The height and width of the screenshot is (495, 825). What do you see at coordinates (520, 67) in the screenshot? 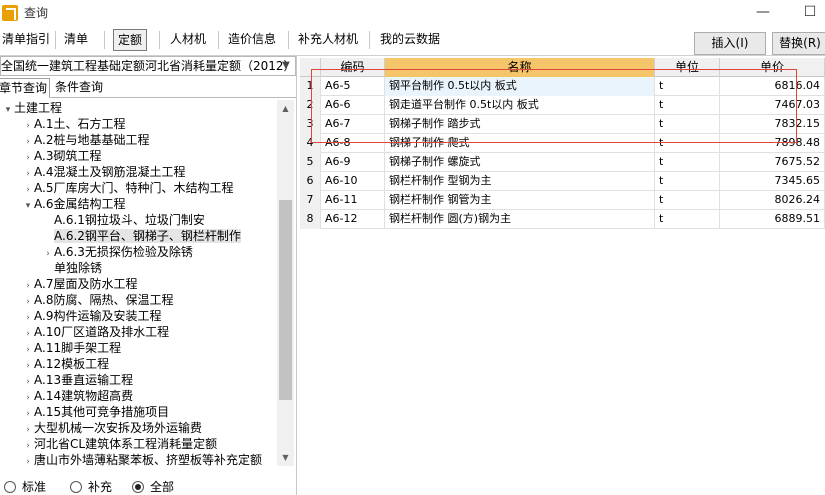
I see `header-name: 名称` at bounding box center [520, 67].